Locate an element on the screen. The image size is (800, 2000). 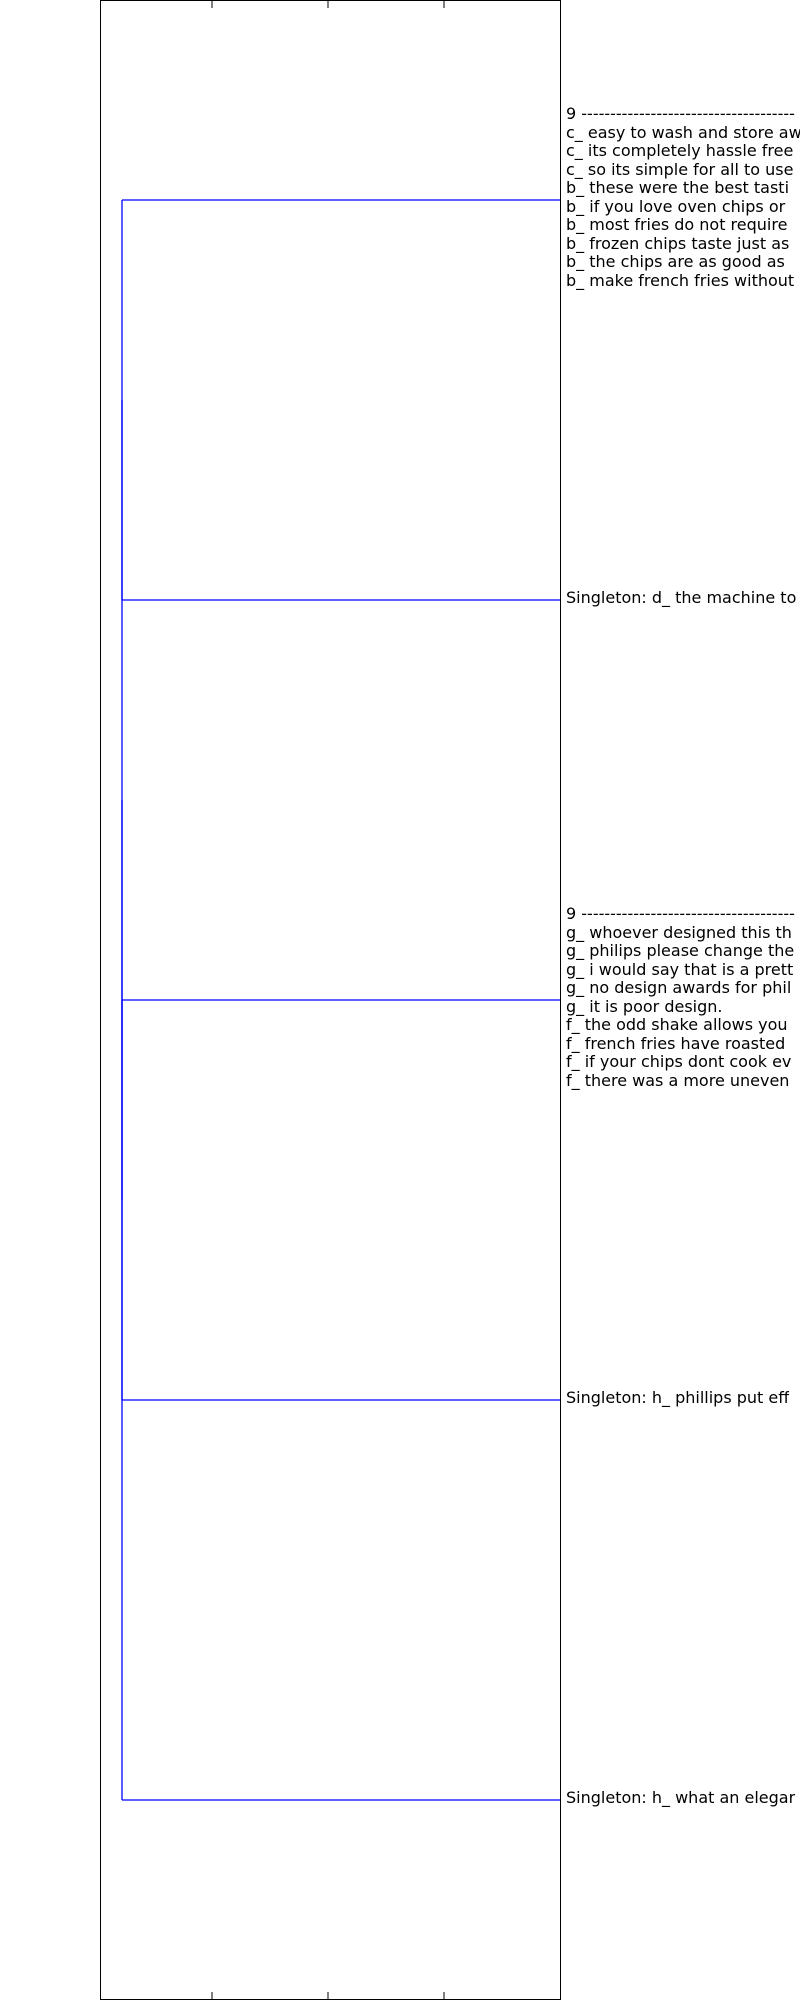
leaf-label-line: Singleton: d_ the machine to is located at coordinates (681, 598).